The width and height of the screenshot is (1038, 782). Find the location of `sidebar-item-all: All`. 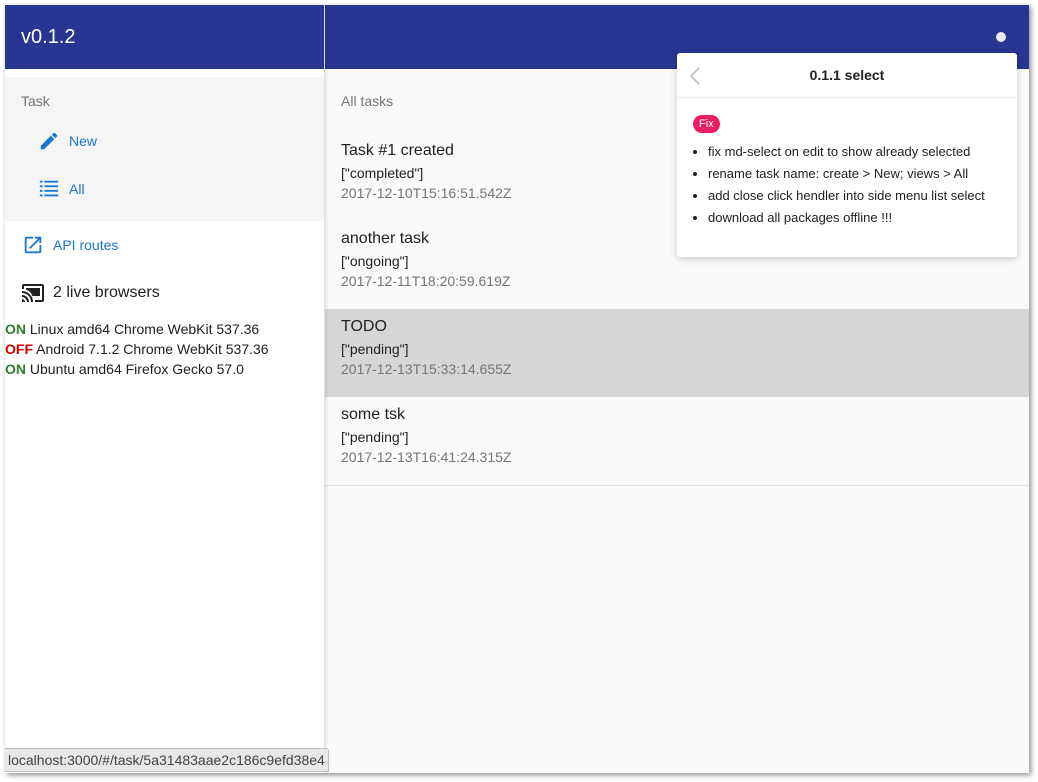

sidebar-item-all: All is located at coordinates (164, 189).